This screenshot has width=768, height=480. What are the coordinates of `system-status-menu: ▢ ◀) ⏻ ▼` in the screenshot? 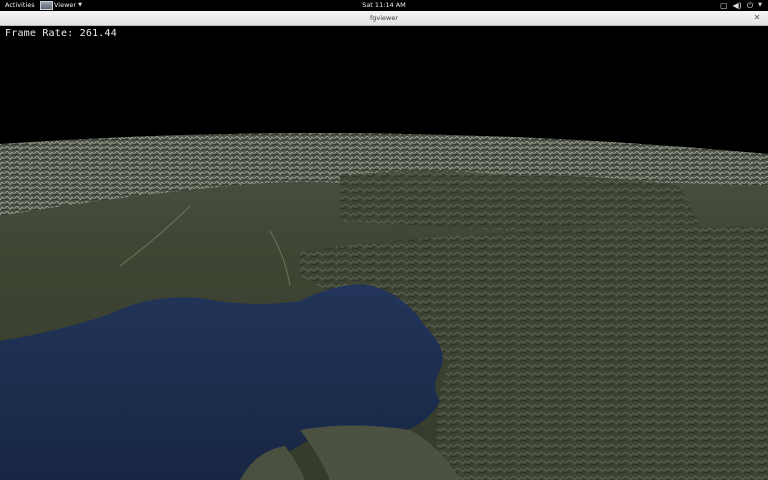 It's located at (741, 5).